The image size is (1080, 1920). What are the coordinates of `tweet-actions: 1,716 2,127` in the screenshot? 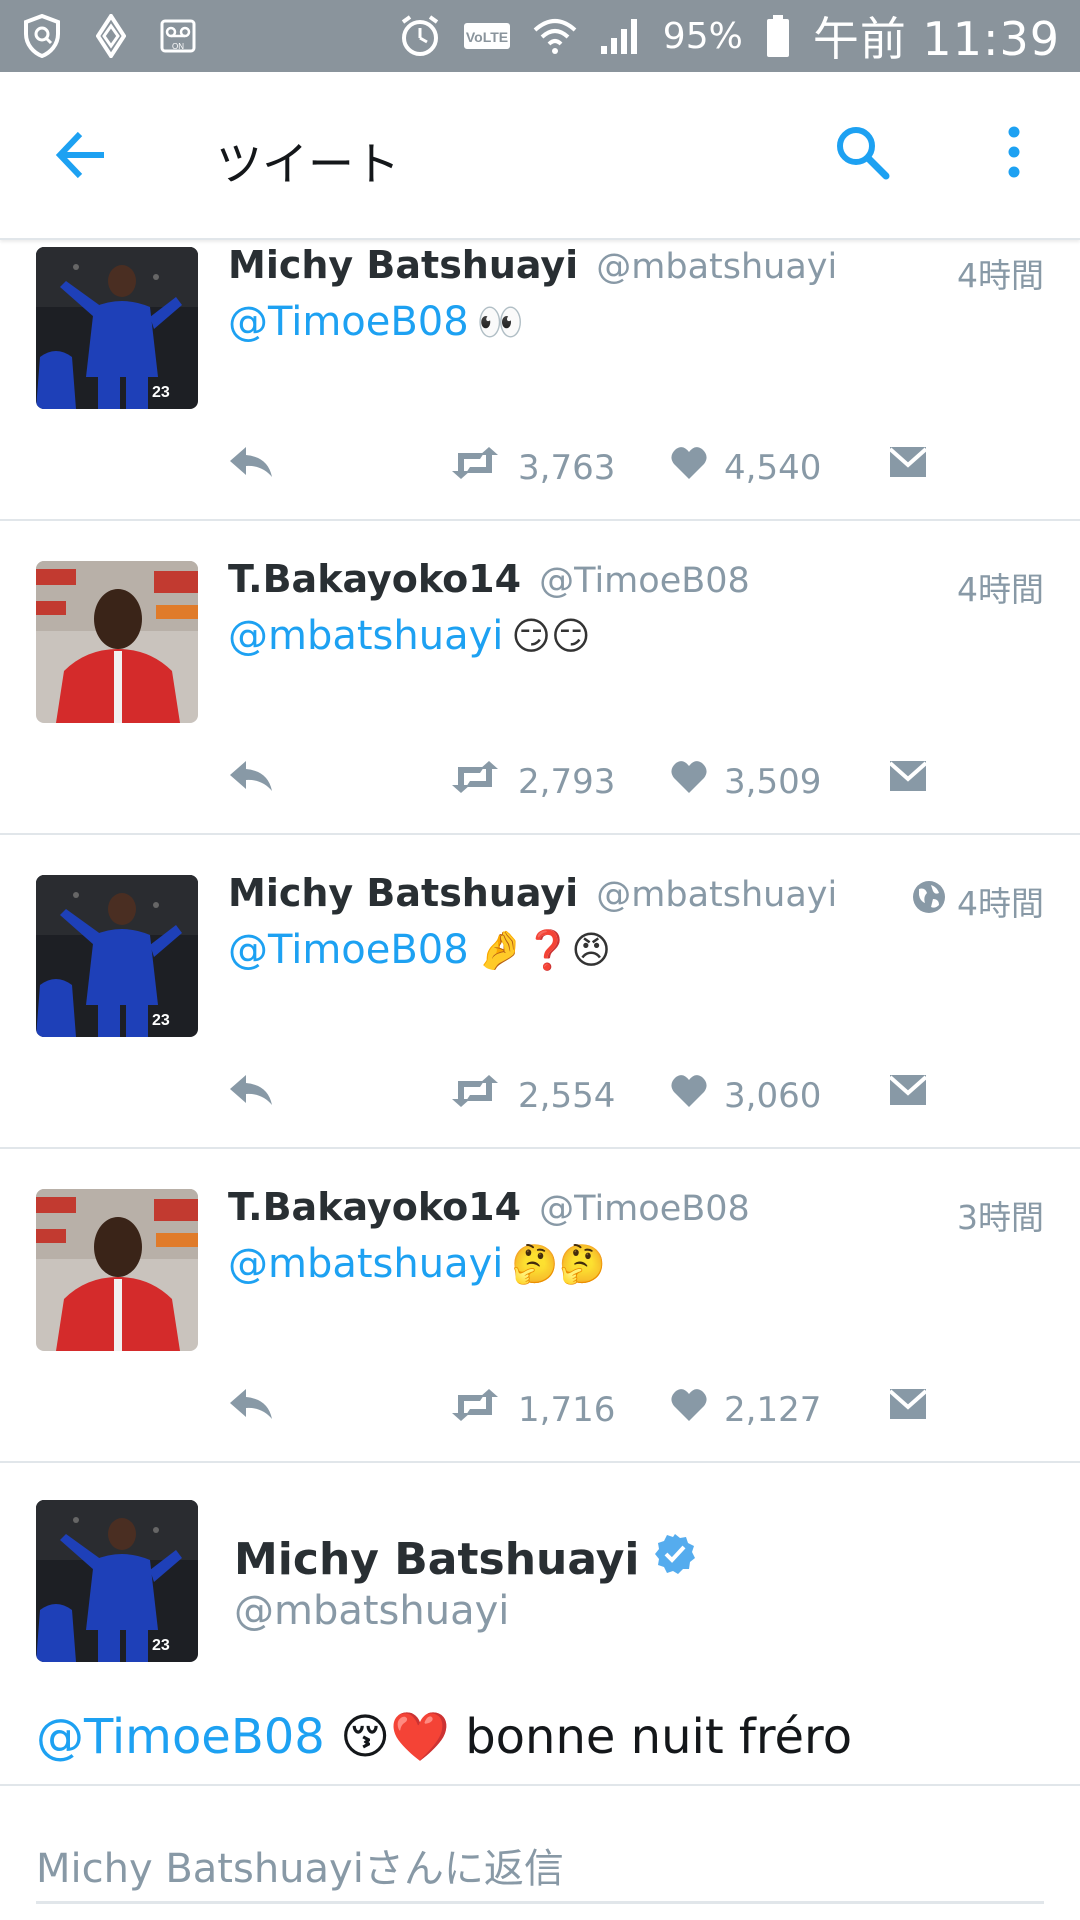 It's located at (608, 1417).